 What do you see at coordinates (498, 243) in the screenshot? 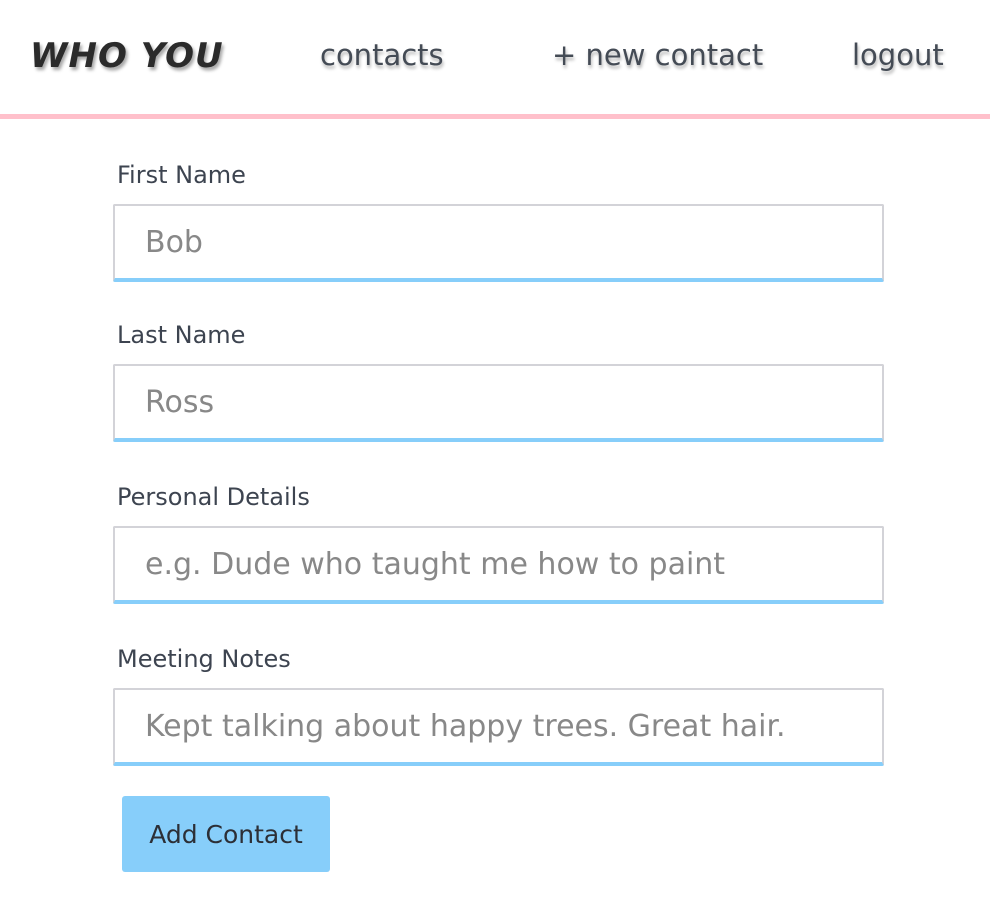
I see `first-name-input` at bounding box center [498, 243].